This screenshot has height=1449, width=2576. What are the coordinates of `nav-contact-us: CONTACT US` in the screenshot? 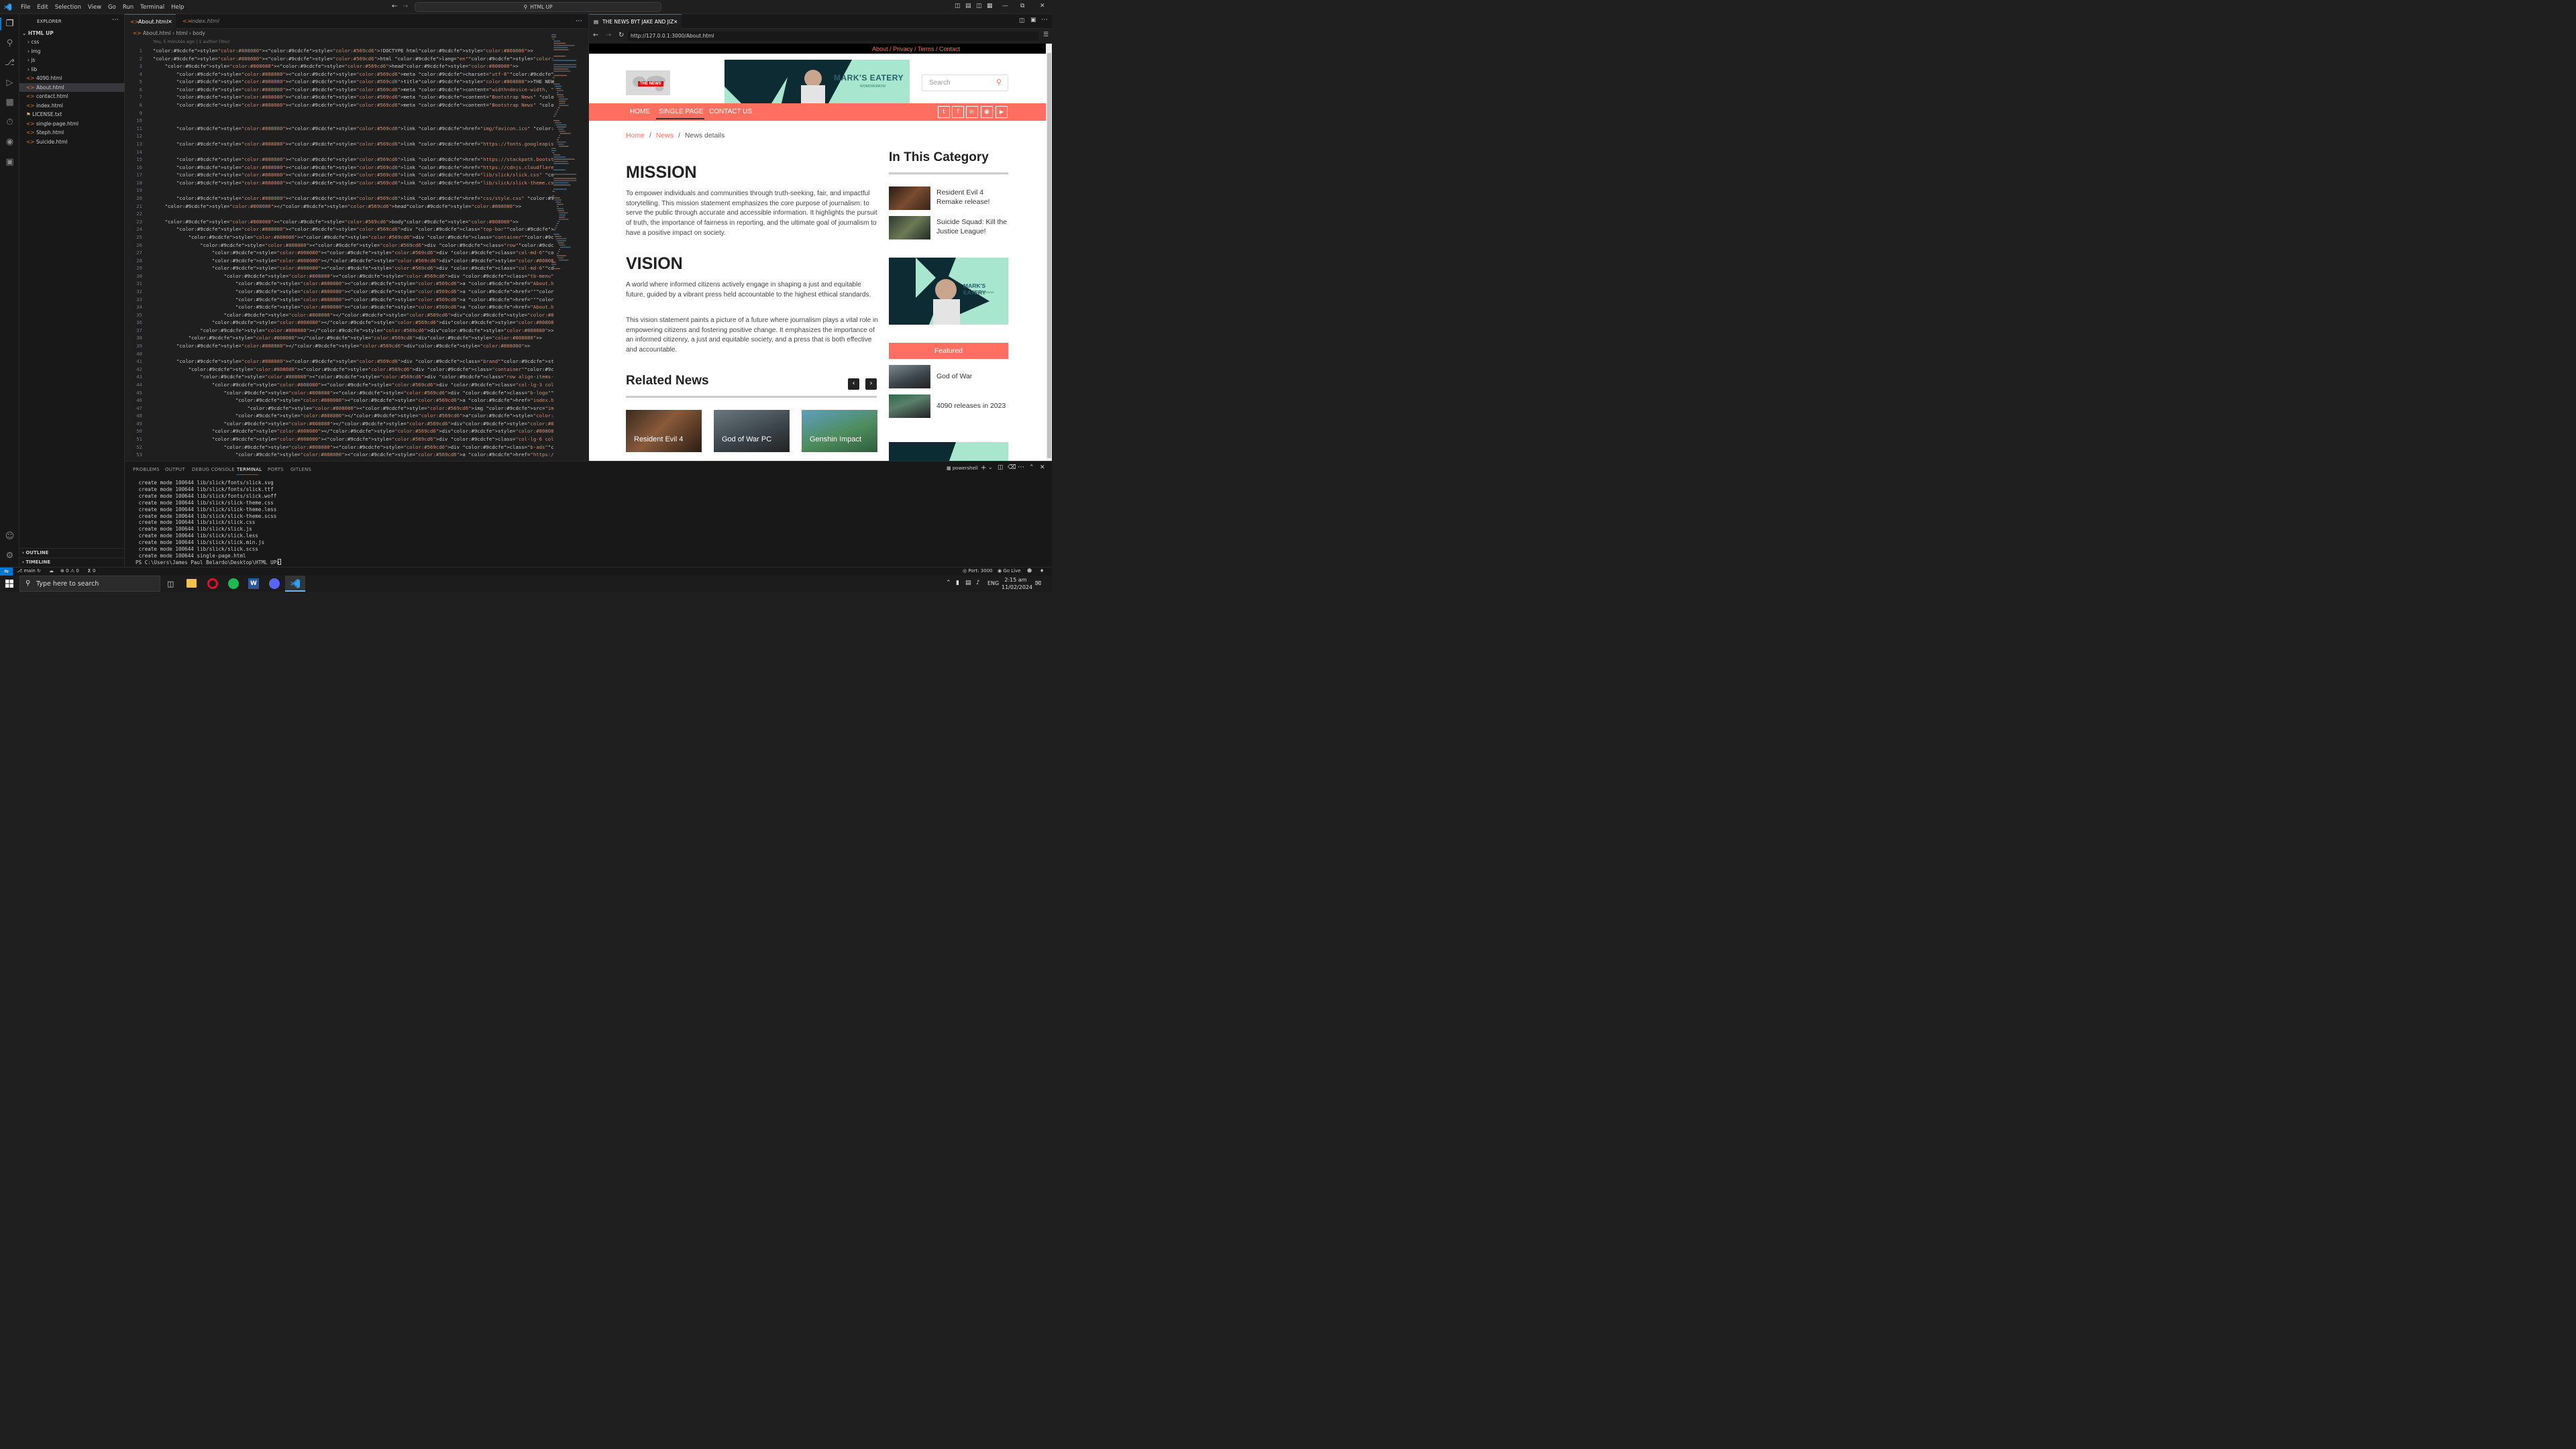 It's located at (730, 111).